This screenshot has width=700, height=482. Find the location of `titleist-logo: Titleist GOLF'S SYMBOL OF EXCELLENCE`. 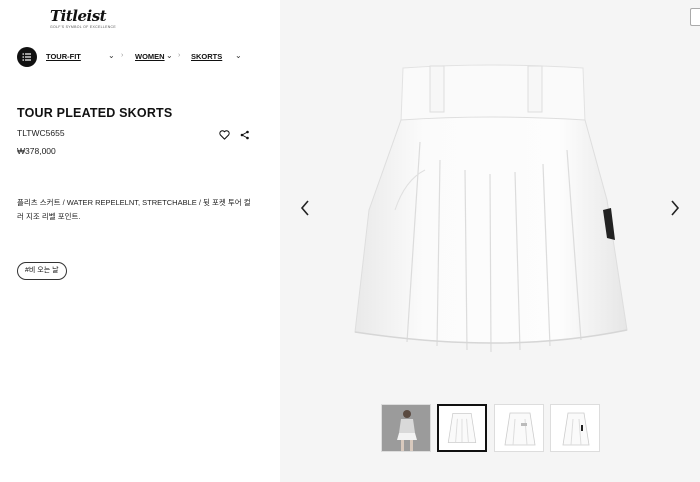

titleist-logo: Titleist GOLF'S SYMBOL OF EXCELLENCE is located at coordinates (83, 19).